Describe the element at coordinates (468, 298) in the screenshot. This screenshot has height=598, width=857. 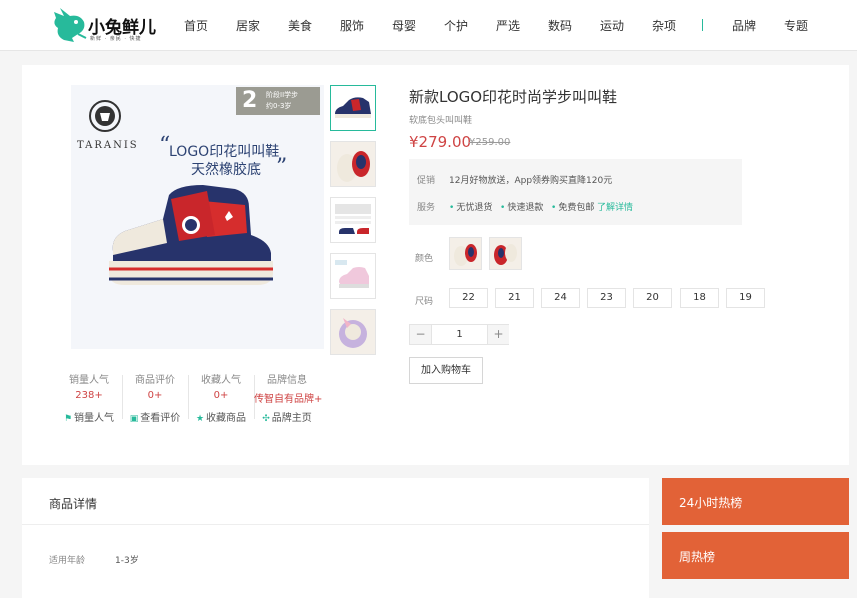
I see `size-option-22: 22` at that location.